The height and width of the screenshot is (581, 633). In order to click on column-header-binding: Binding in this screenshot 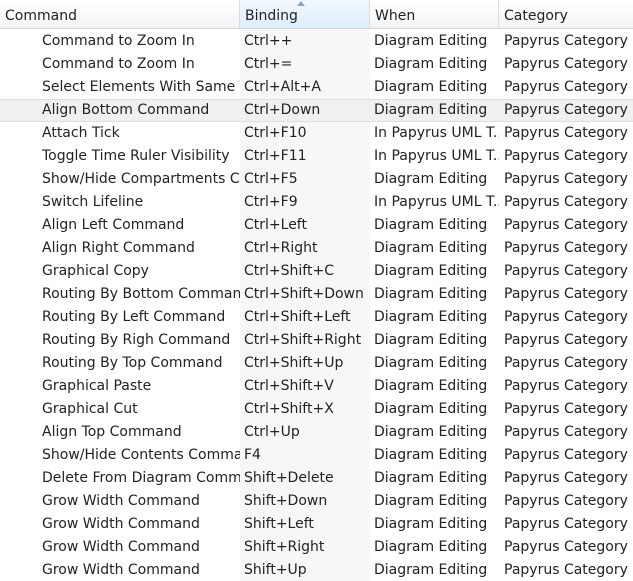, I will do `click(305, 14)`.